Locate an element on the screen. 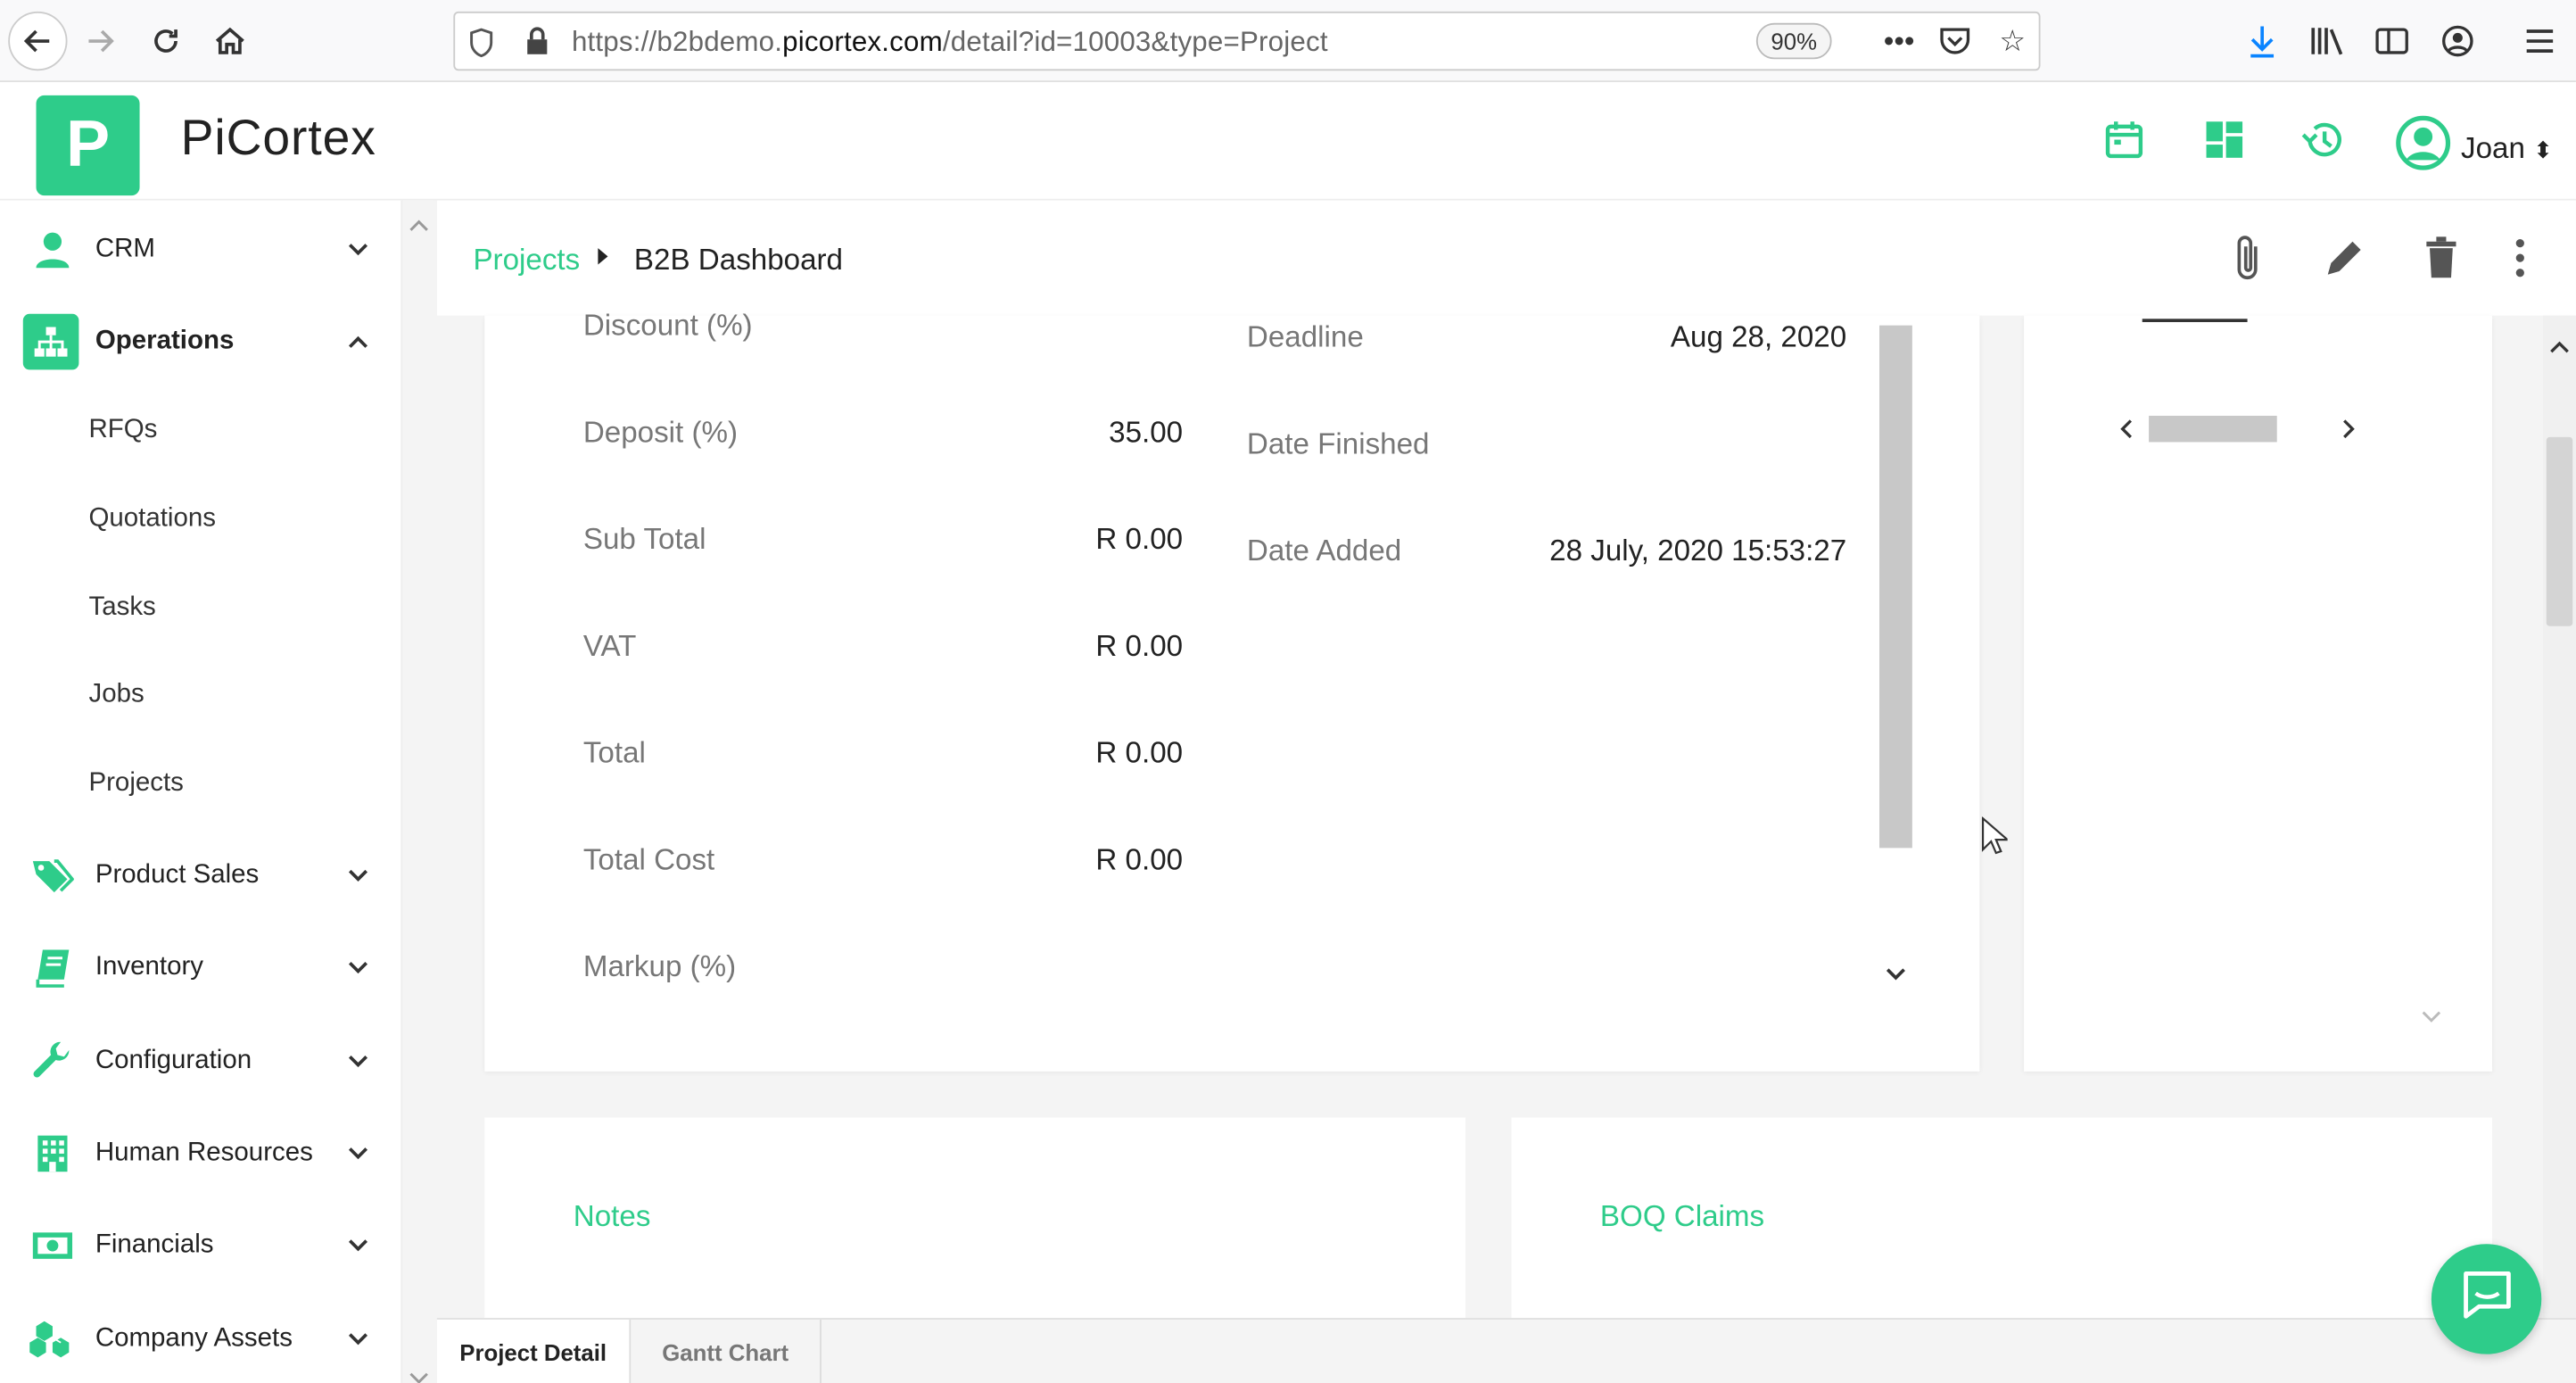  user-name: Joan is located at coordinates (2493, 148).